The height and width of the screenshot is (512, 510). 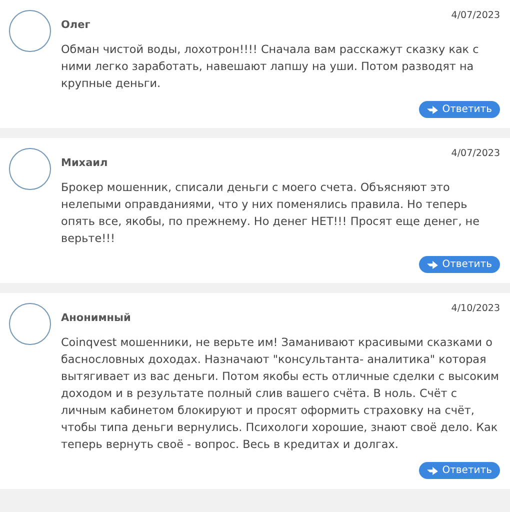 I want to click on comment-text: Брокер мошенник, списали деньги с моего счета. Объясняют это нелепыми оправданиями, что у них поменялись правила. Но теперь опять все, якобы, по прежнему. Но денег НЕТ!!! Просят еще денег, не верьте!!!, so click(x=270, y=213).